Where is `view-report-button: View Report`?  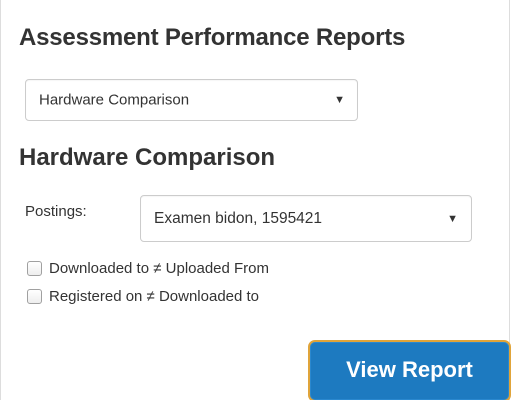
view-report-button: View Report is located at coordinates (409, 370).